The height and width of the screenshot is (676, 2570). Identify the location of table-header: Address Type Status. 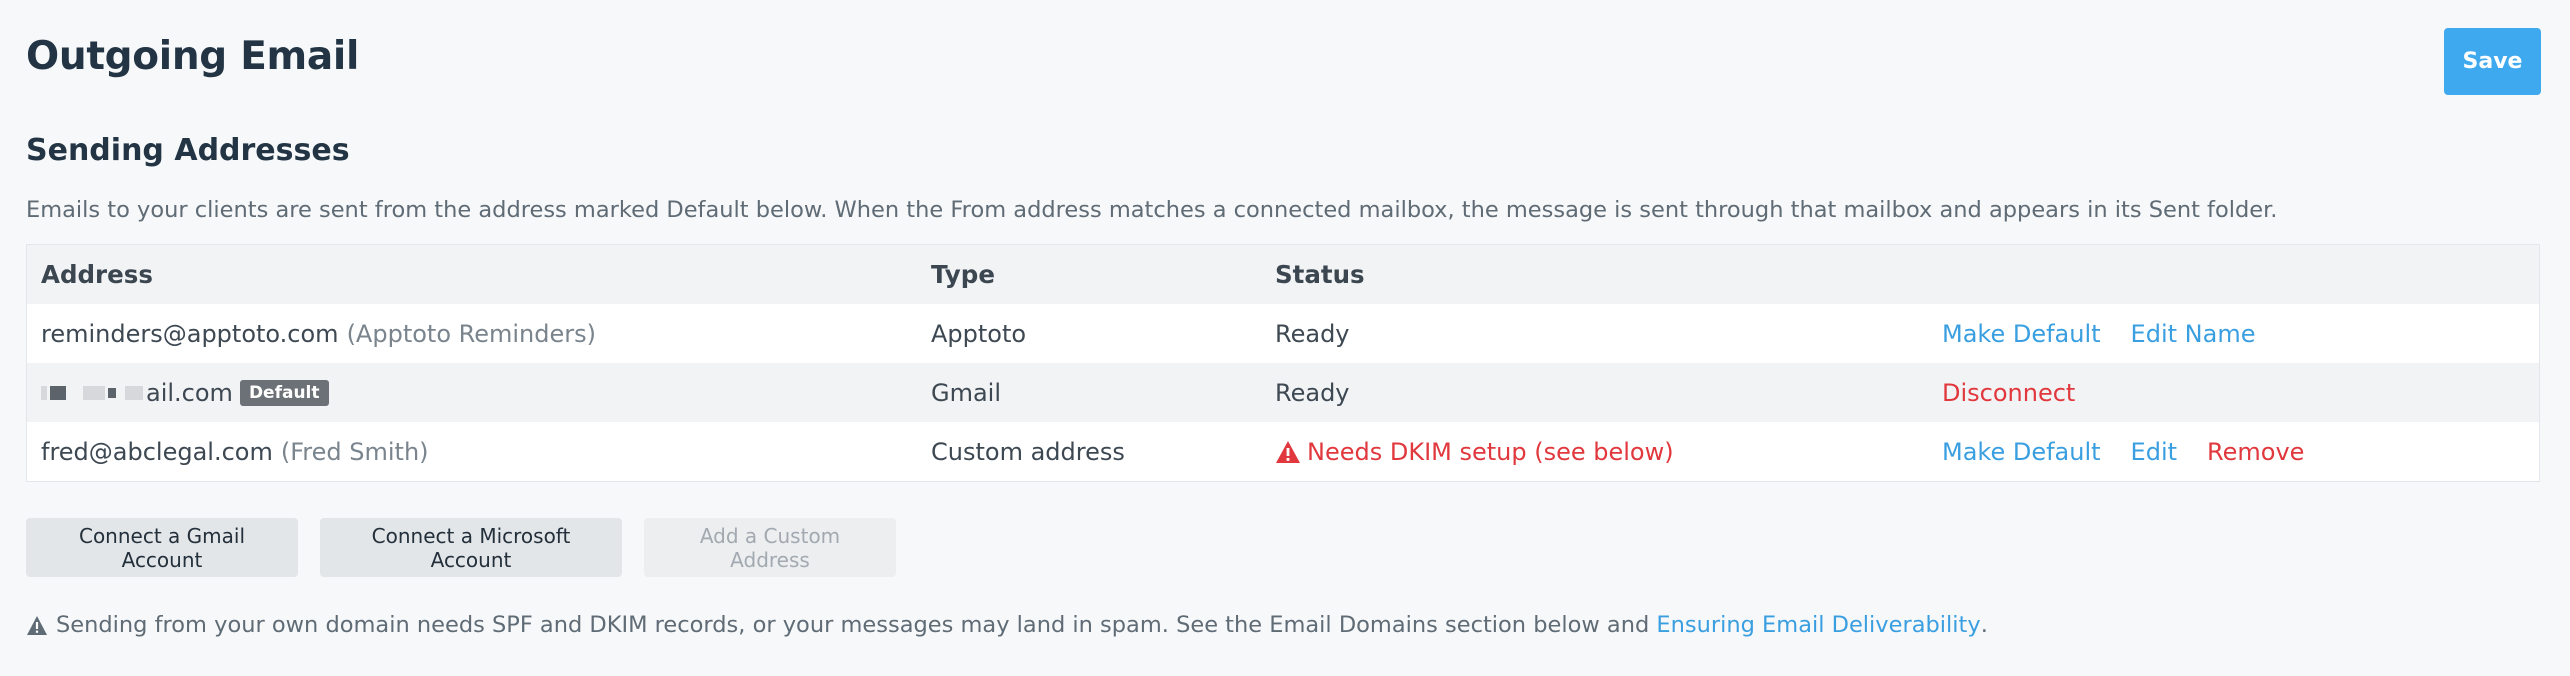
(1283, 274).